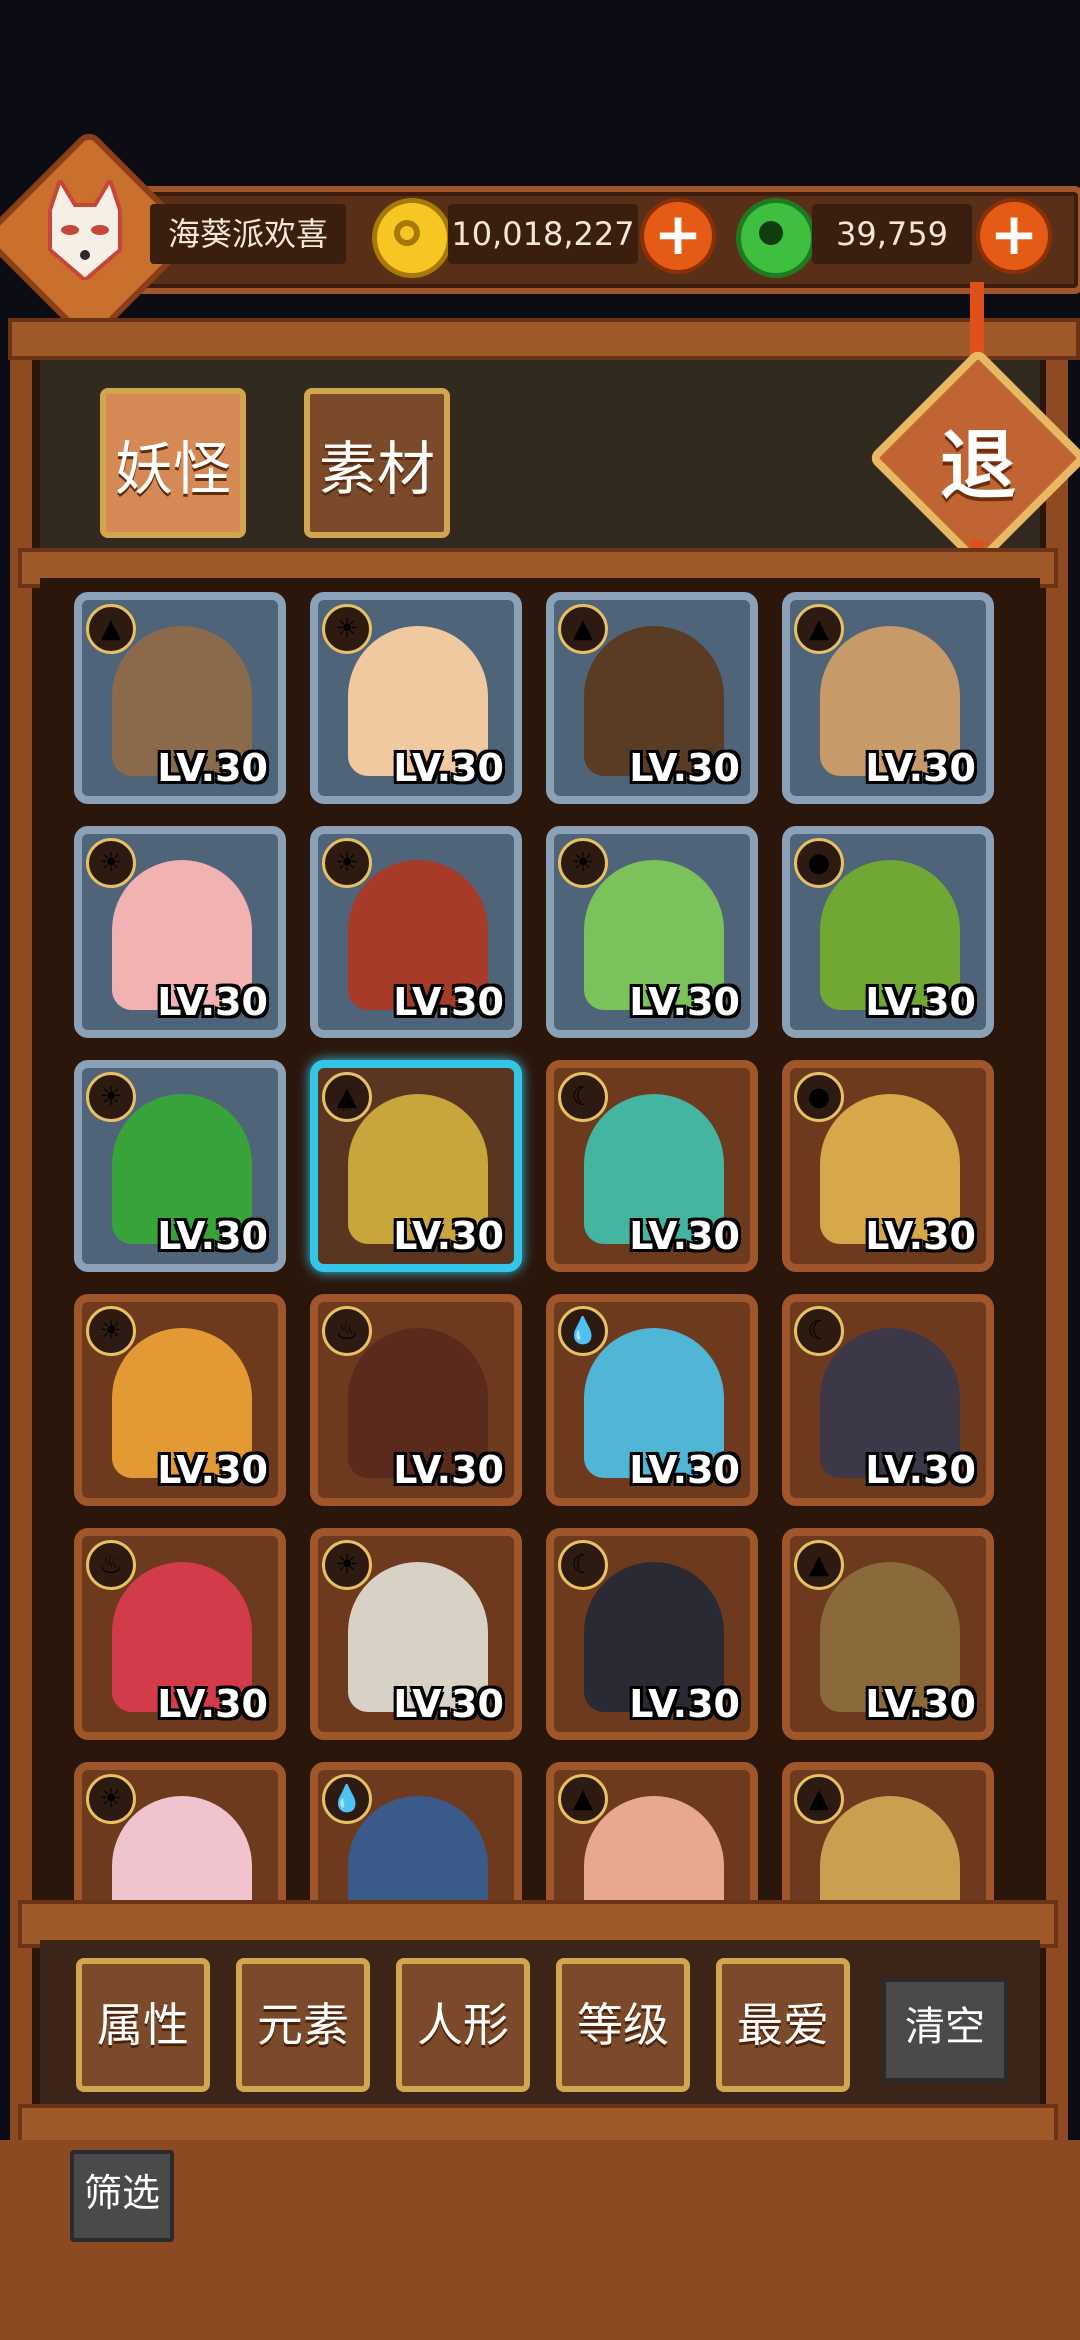 Image resolution: width=1080 pixels, height=2340 pixels. I want to click on tab-yokai: 妖怪, so click(173, 463).